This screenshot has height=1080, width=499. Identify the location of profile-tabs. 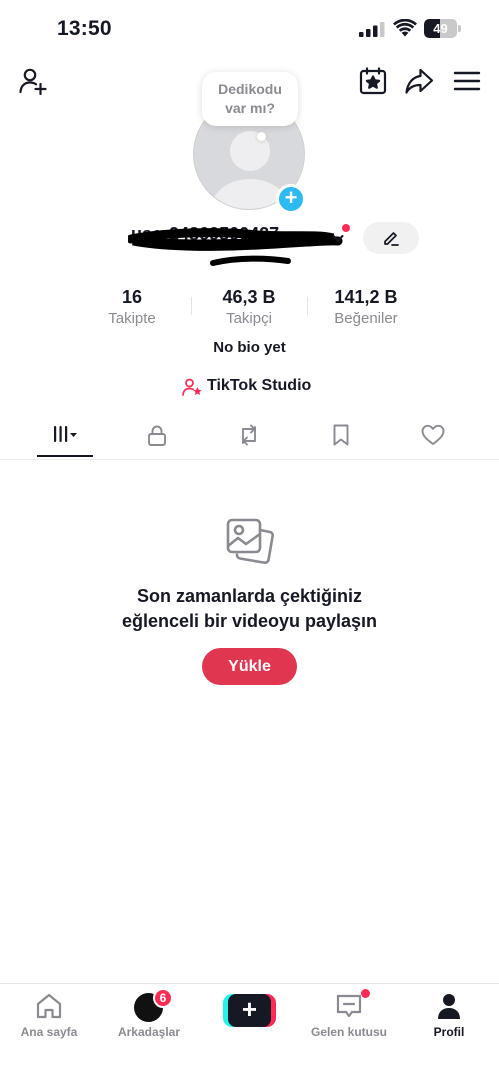
(249, 437).